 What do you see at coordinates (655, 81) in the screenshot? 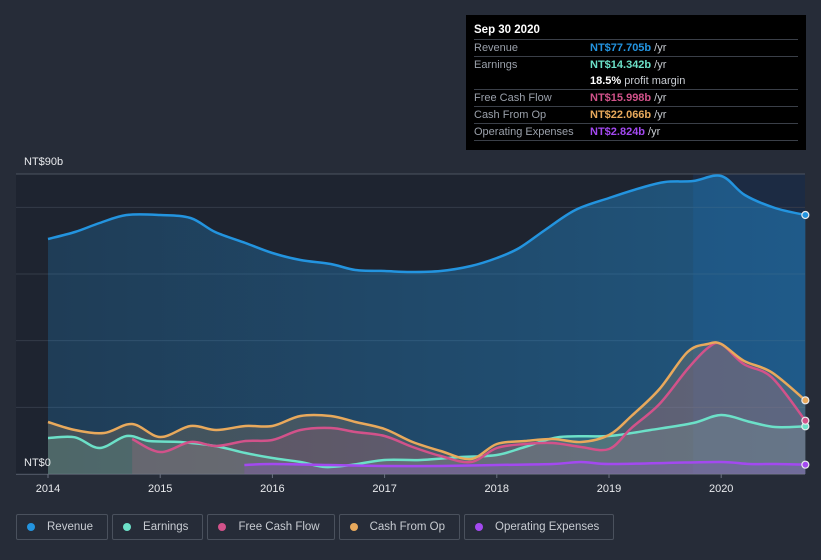
I see `tooltip-unit: profit margin` at bounding box center [655, 81].